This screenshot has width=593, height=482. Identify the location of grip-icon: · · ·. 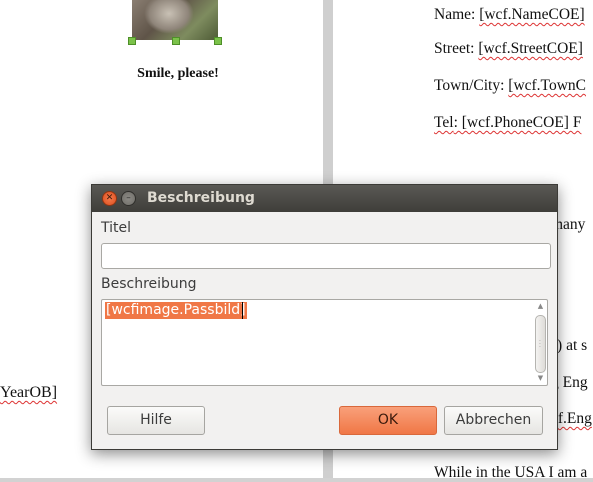
(540, 344).